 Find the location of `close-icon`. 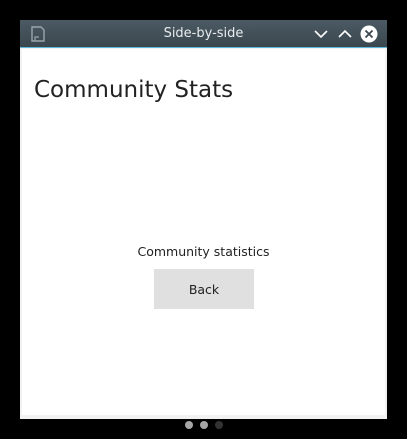

close-icon is located at coordinates (369, 34).